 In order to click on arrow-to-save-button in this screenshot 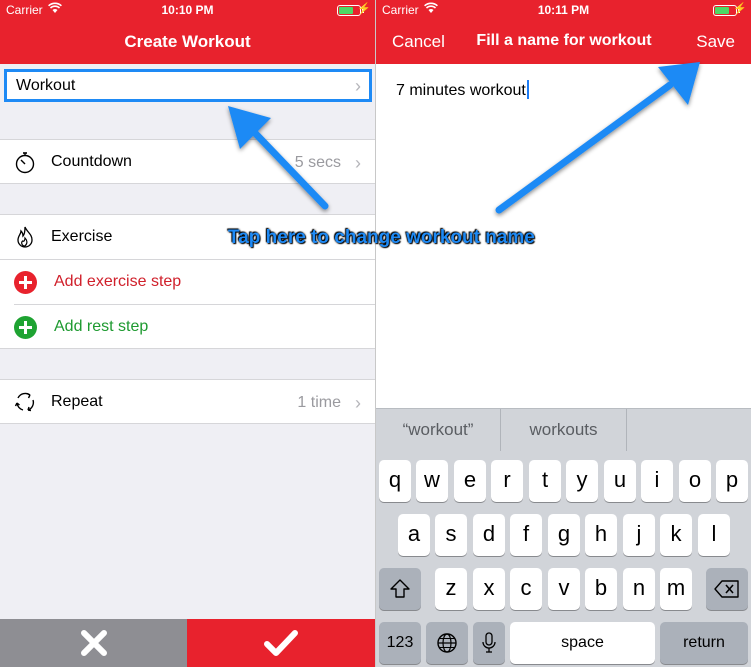, I will do `click(597, 138)`.